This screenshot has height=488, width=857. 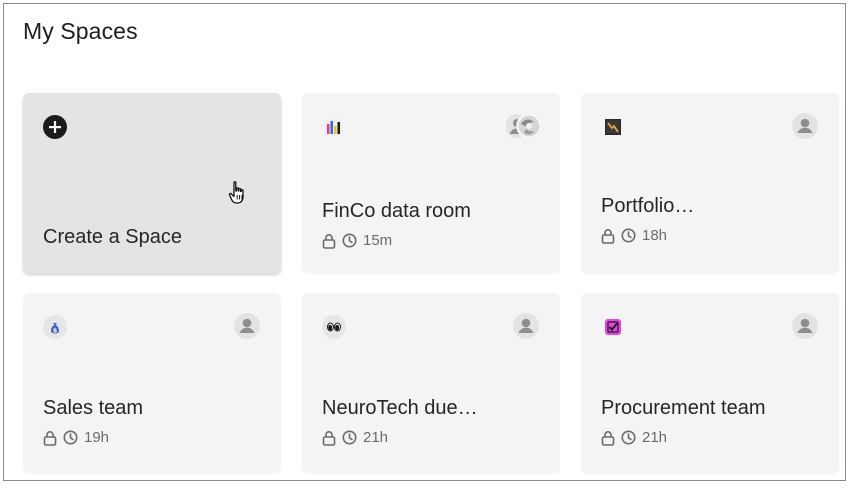 What do you see at coordinates (97, 437) in the screenshot?
I see `last-updated-time: 19h` at bounding box center [97, 437].